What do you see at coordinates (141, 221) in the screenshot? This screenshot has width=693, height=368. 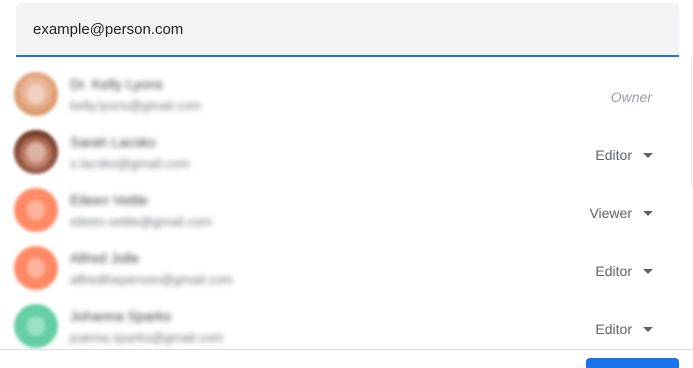 I see `person-email: eileen.vettle@gmail.com` at bounding box center [141, 221].